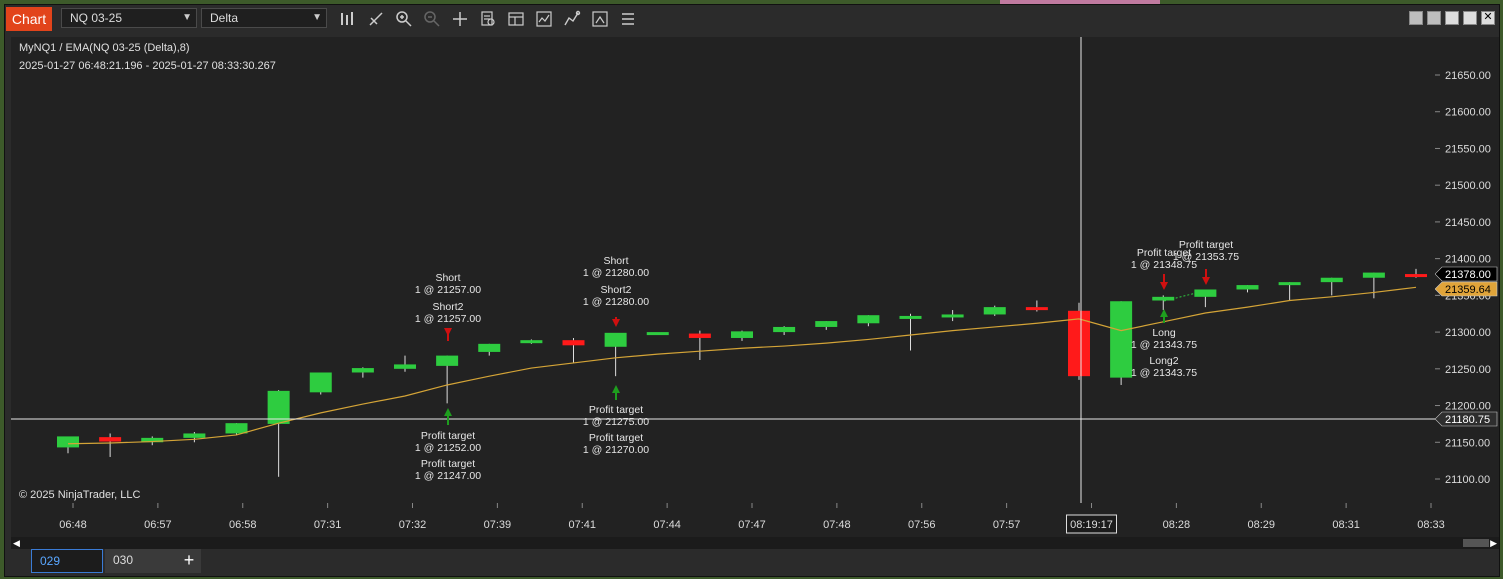 This screenshot has height=579, width=1503. I want to click on time-tick-label: 07:44, so click(667, 525).